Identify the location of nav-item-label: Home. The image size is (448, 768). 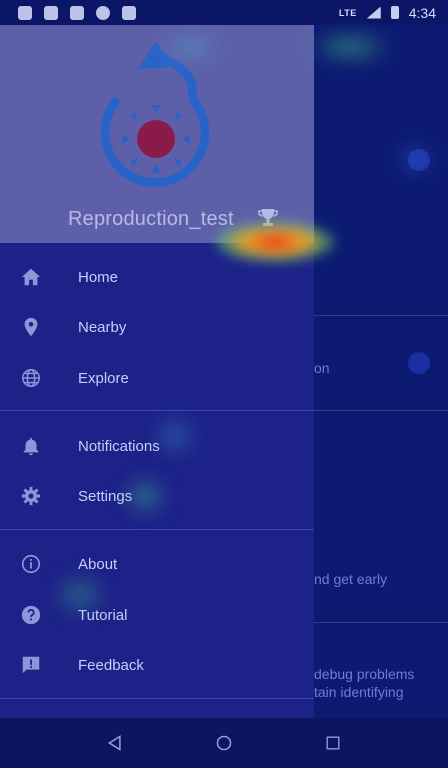
(98, 277).